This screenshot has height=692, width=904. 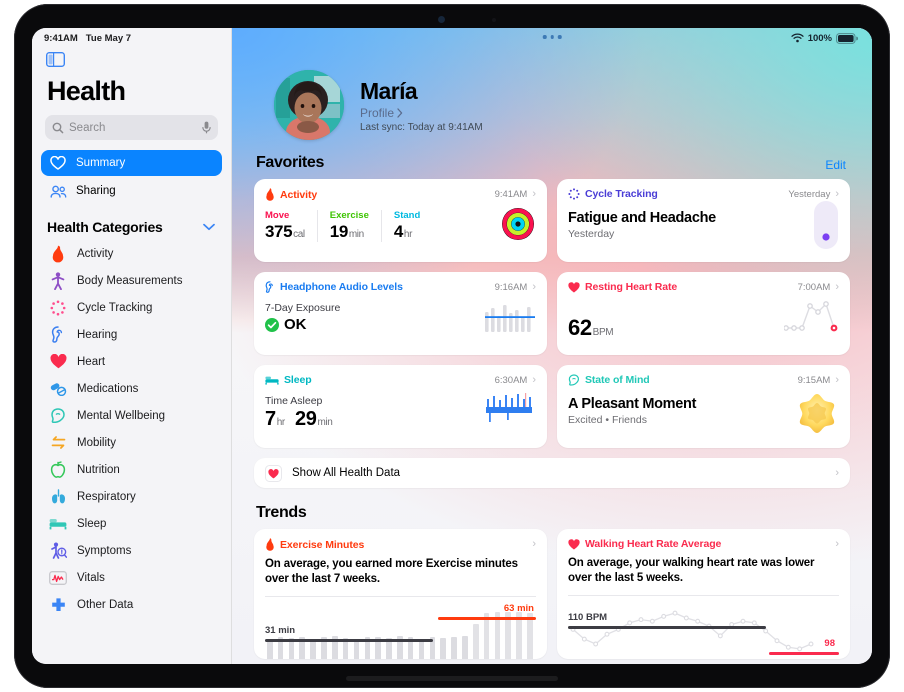 What do you see at coordinates (131, 127) in the screenshot?
I see `search-input: Search` at bounding box center [131, 127].